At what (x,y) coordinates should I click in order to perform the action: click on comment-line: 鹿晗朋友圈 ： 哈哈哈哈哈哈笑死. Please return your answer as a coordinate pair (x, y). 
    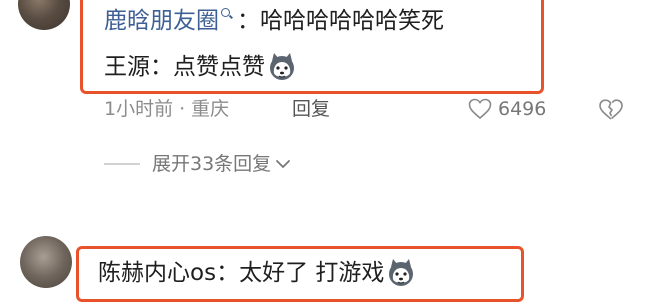
    Looking at the image, I should click on (274, 21).